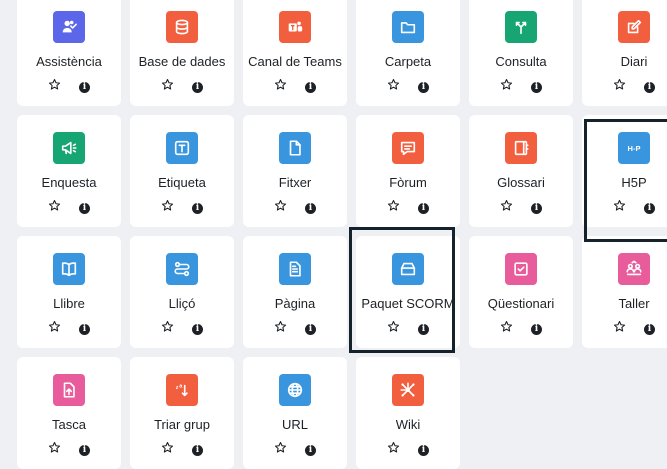 Image resolution: width=667 pixels, height=469 pixels. Describe the element at coordinates (294, 424) in the screenshot. I see `activity-label: URL` at that location.